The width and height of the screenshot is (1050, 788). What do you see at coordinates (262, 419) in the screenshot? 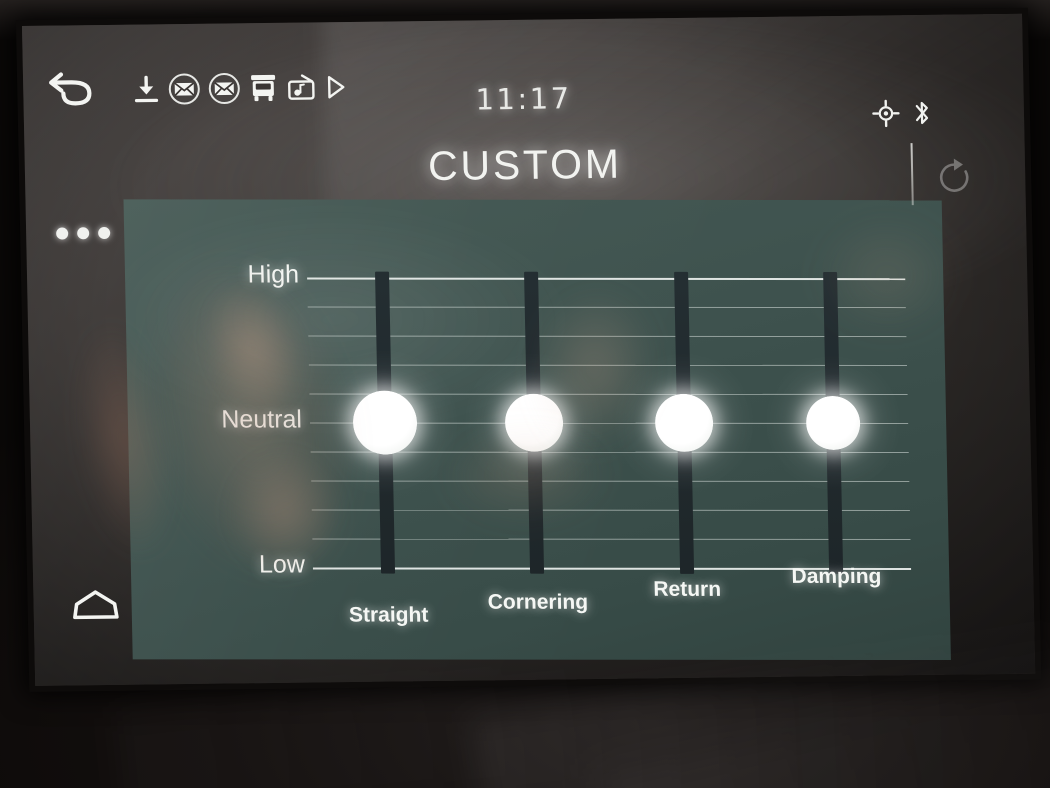
I see `y-axis-tick-neutral: Neutral` at bounding box center [262, 419].